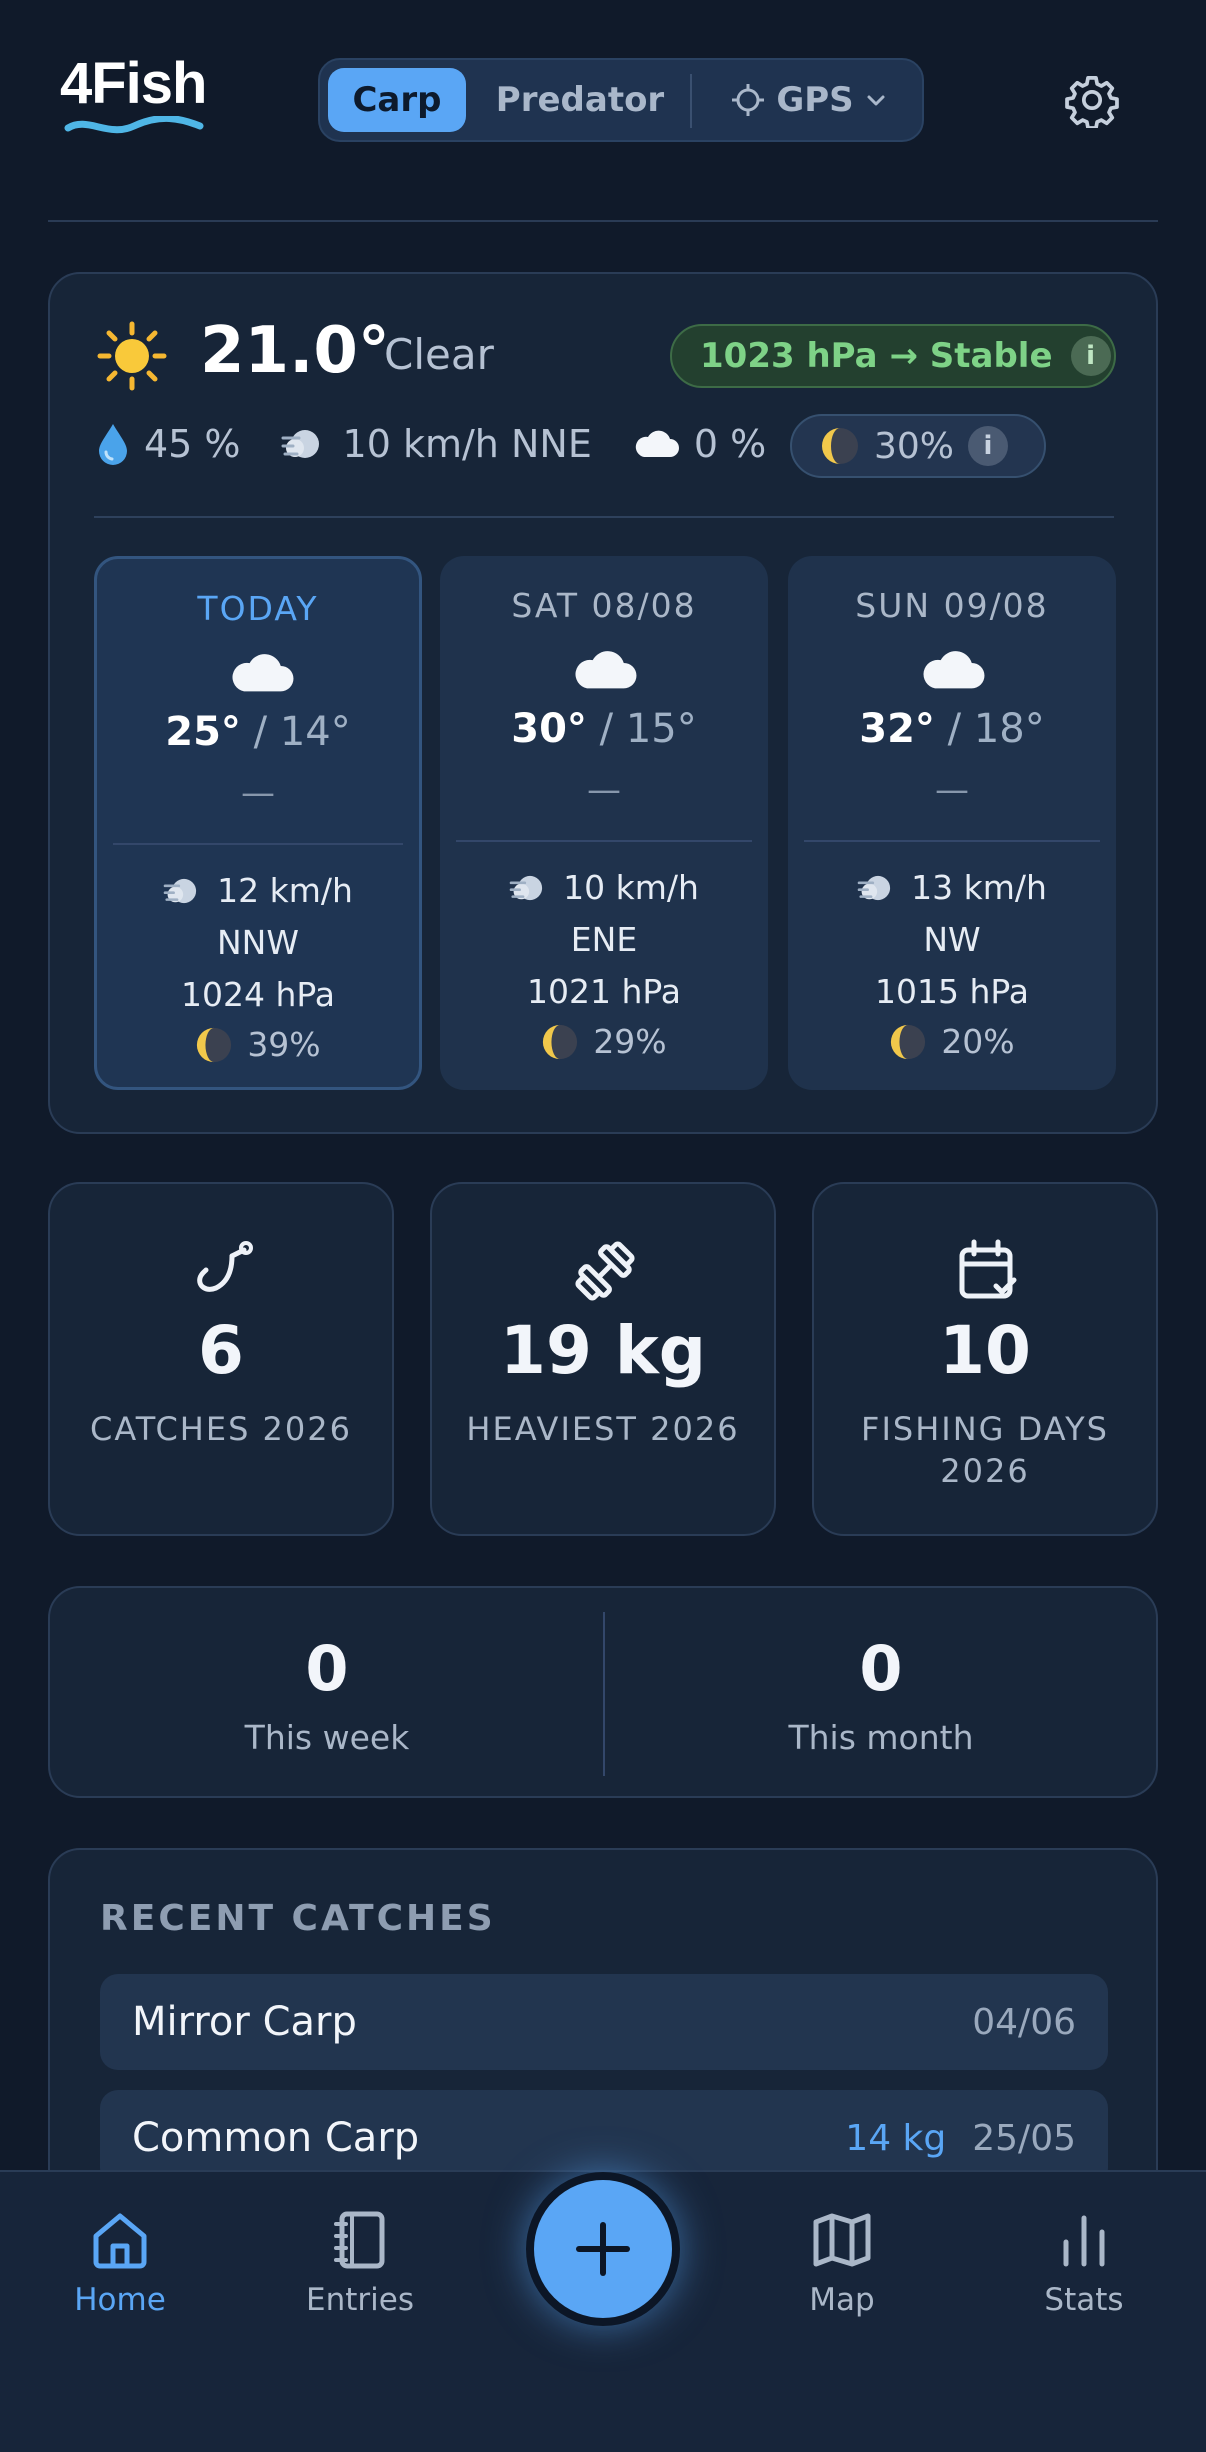 Image resolution: width=1206 pixels, height=2452 pixels. Describe the element at coordinates (815, 100) in the screenshot. I see `gps-label: GPS` at that location.